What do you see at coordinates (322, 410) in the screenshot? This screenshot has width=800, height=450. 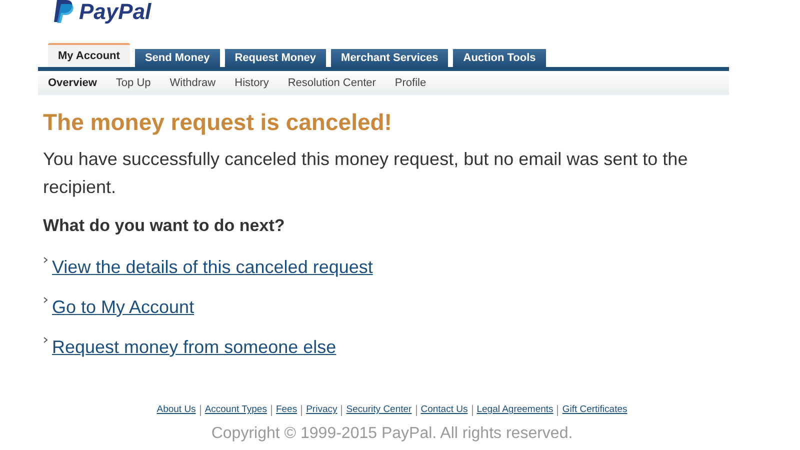 I see `footer-link: Privacy` at bounding box center [322, 410].